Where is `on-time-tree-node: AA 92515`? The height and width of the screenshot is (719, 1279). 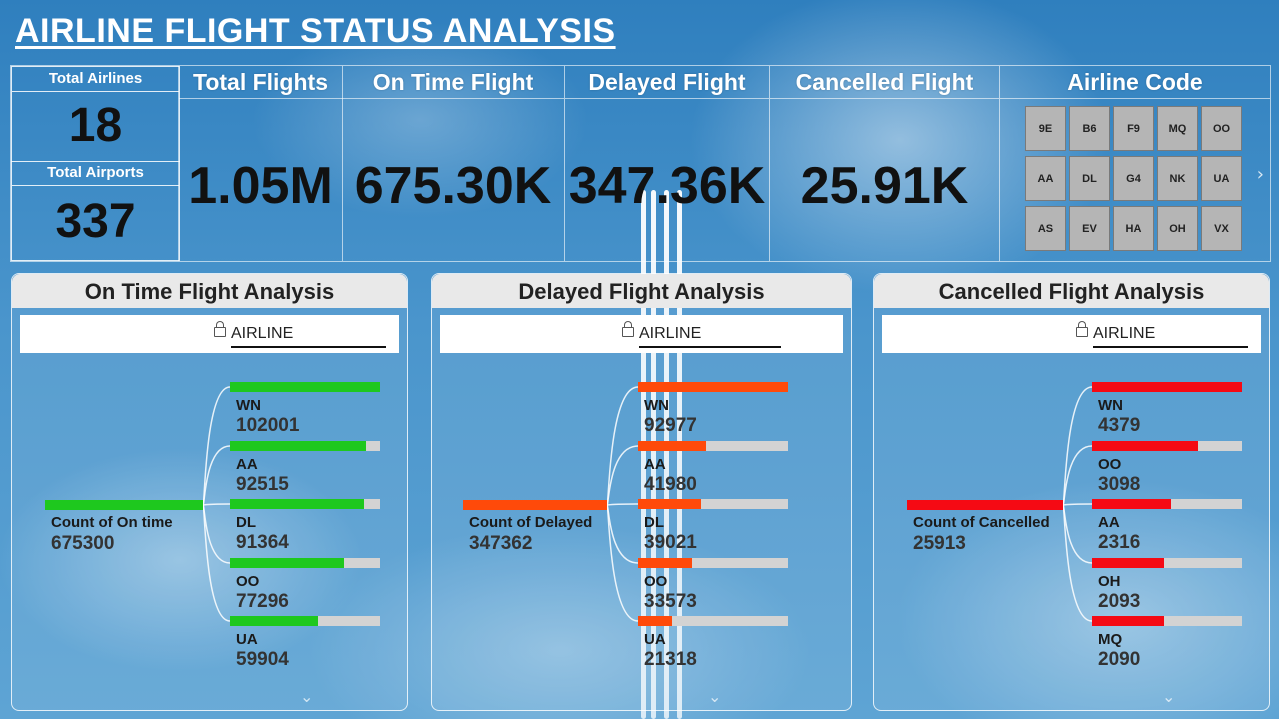 on-time-tree-node: AA 92515 is located at coordinates (310, 468).